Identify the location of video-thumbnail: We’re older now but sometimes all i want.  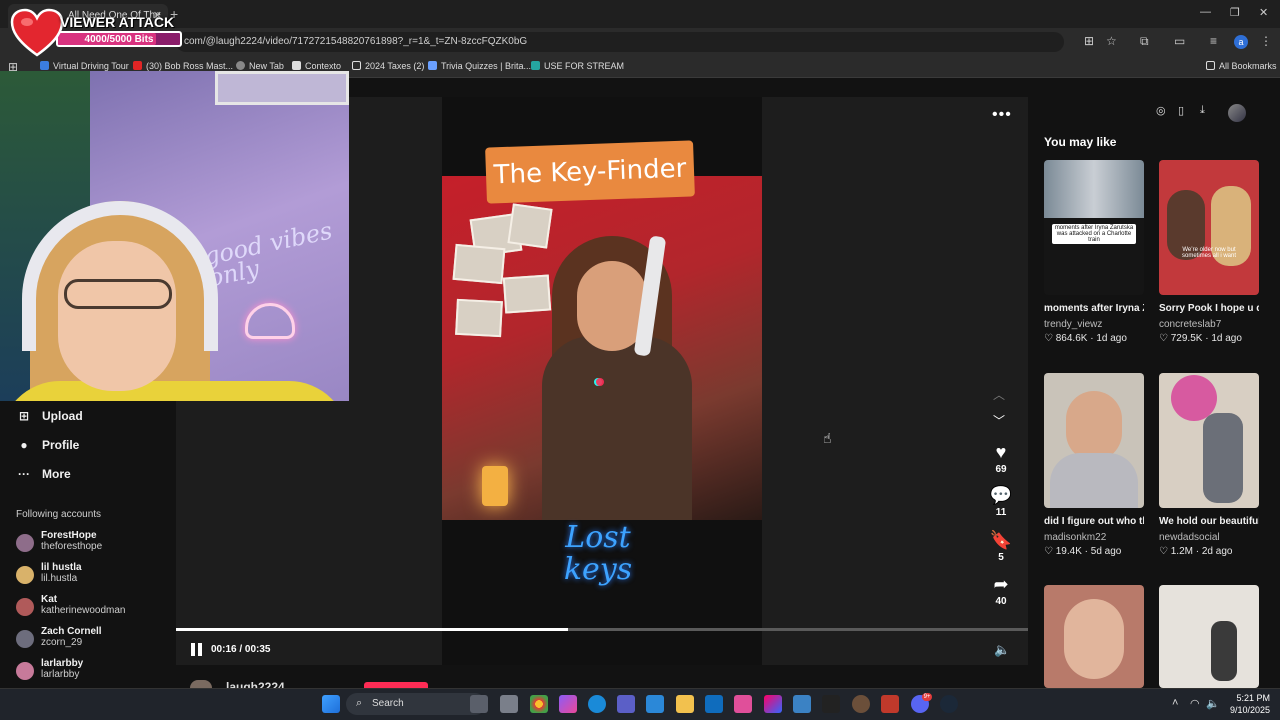
(1209, 227).